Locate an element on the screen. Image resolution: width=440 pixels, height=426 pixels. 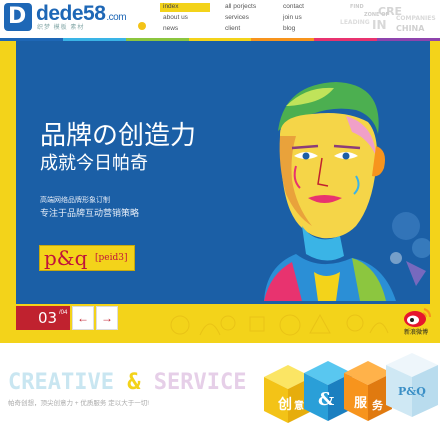
deco-word: IN is located at coordinates (379, 25).